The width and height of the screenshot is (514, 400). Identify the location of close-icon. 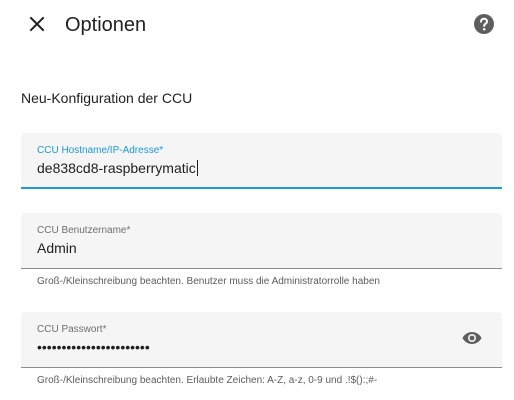
(37, 26).